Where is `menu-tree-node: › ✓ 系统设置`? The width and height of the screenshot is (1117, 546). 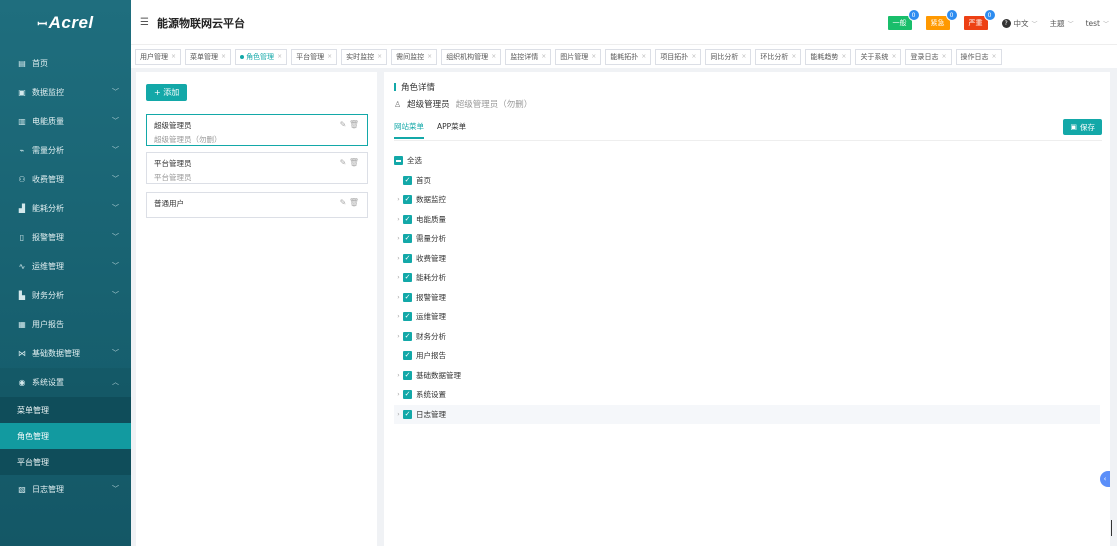
menu-tree-node: › ✓ 系统设置 is located at coordinates (747, 395).